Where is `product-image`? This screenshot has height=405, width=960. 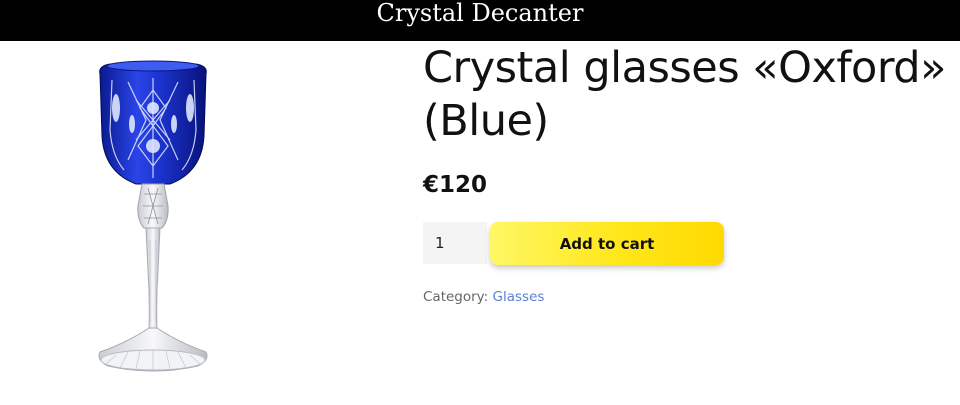
product-image is located at coordinates (153, 221).